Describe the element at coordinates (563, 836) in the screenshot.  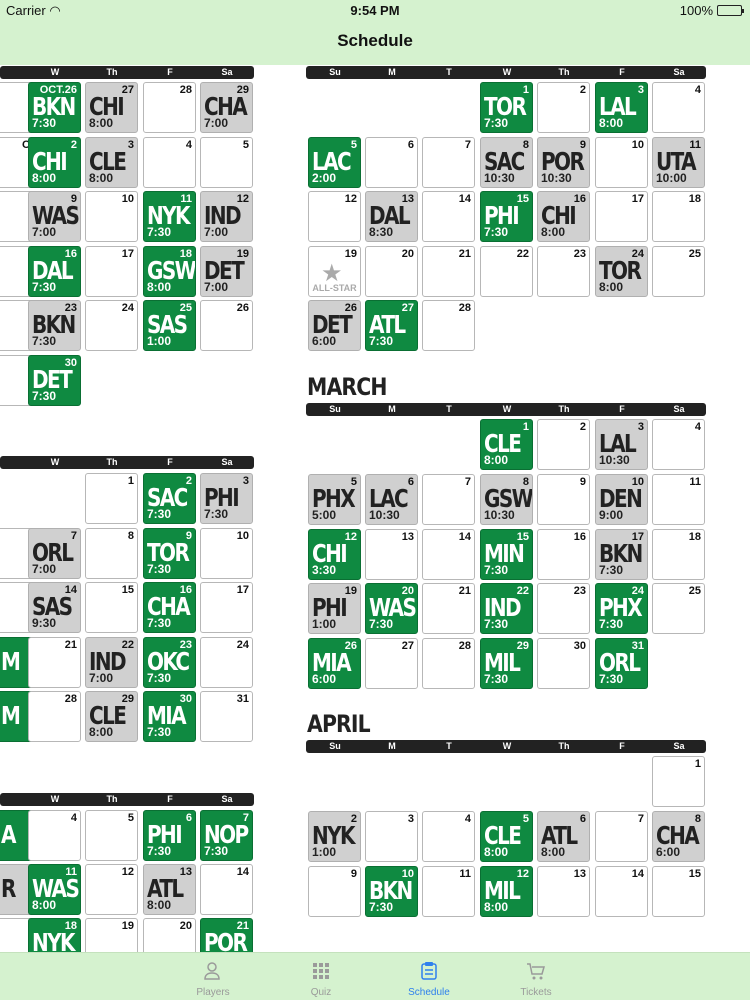
I see `calendar-day: 6 ATL 8:00` at that location.